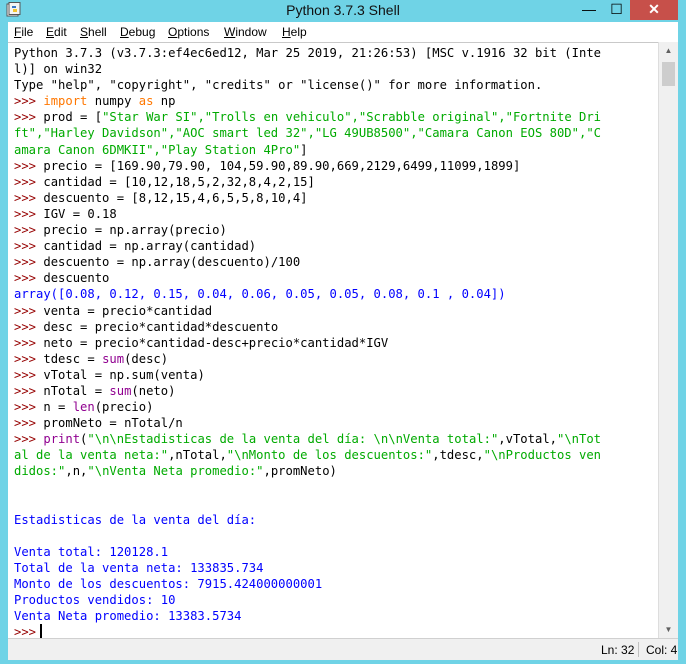  I want to click on code-text: (precio), so click(124, 407).